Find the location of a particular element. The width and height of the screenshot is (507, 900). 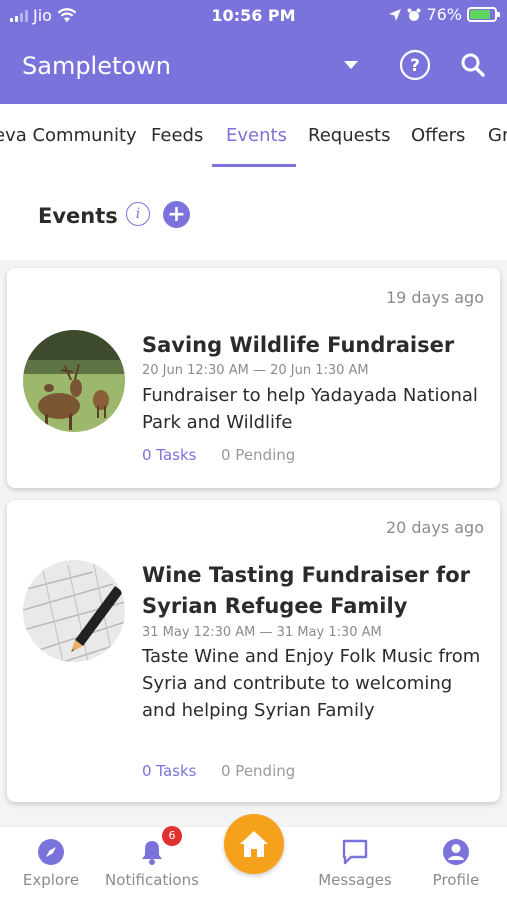

message-icon is located at coordinates (355, 852).